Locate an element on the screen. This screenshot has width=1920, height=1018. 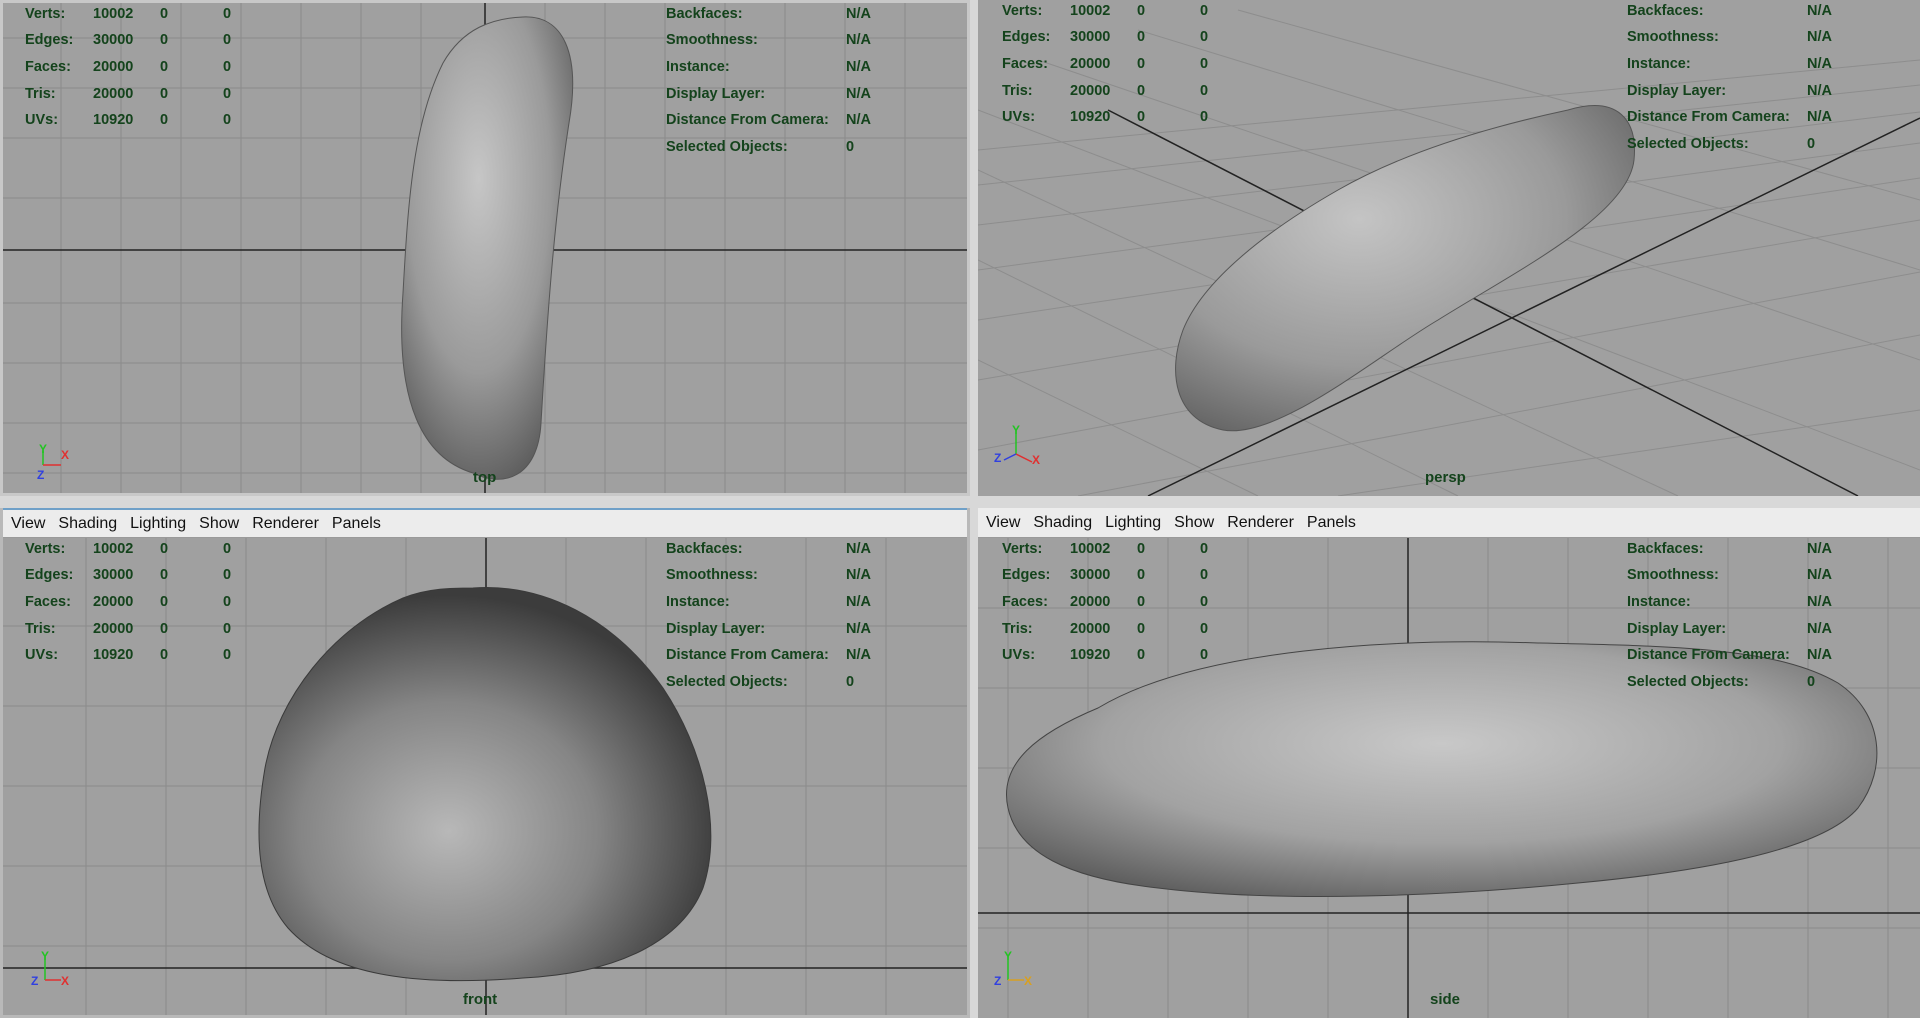
camera-label: top is located at coordinates (485, 477).